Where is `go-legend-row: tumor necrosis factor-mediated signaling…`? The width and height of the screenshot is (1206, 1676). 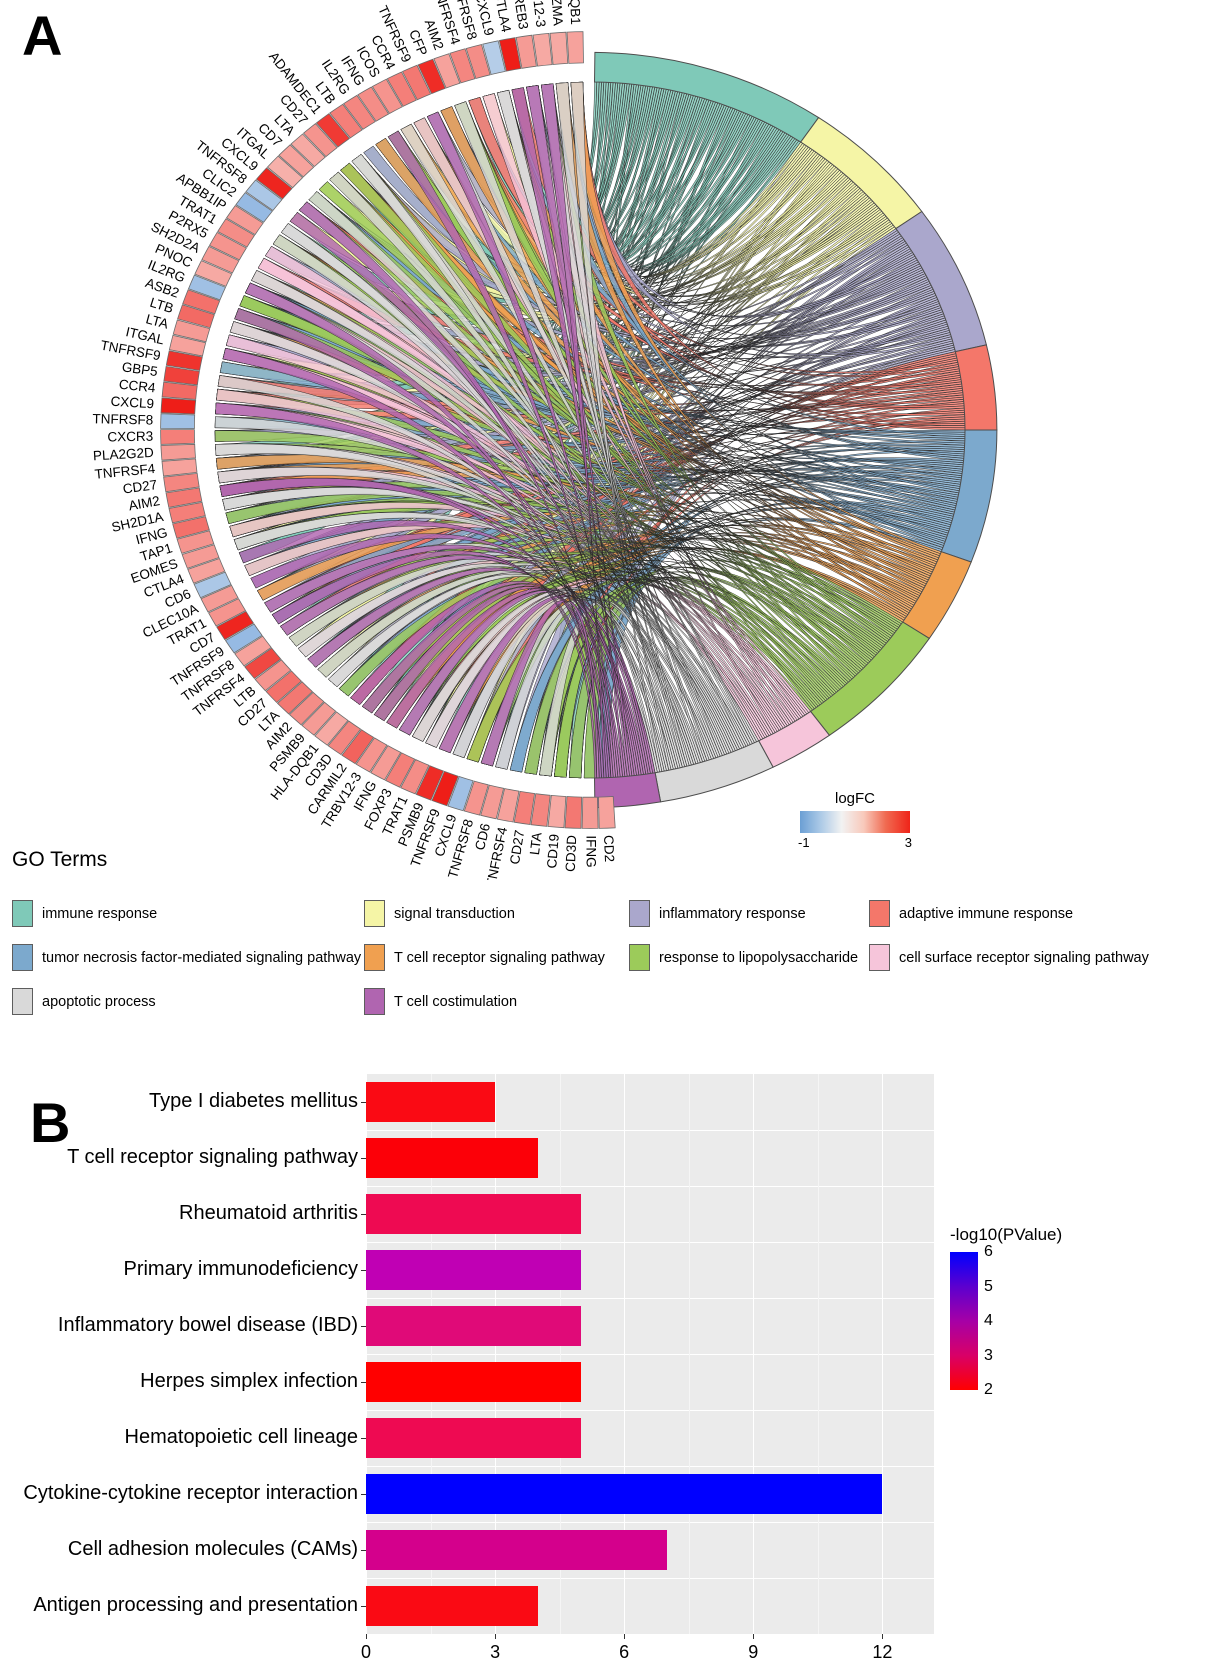 go-legend-row: tumor necrosis factor-mediated signaling… is located at coordinates (607, 957).